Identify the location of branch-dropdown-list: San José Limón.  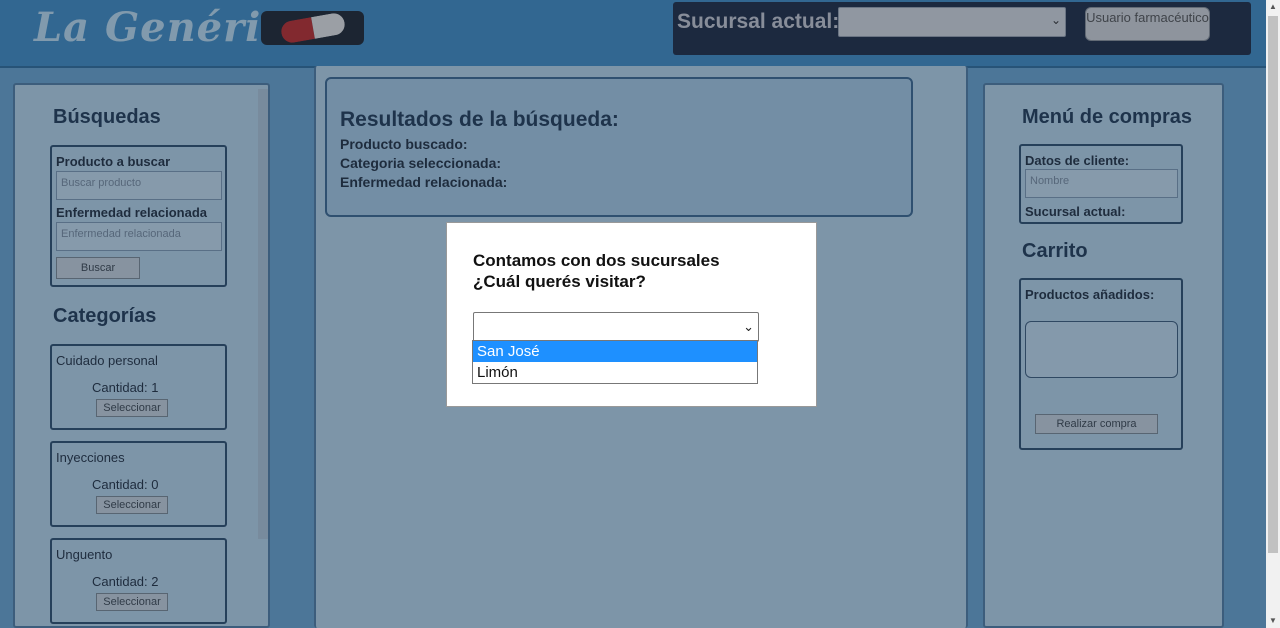
(615, 362).